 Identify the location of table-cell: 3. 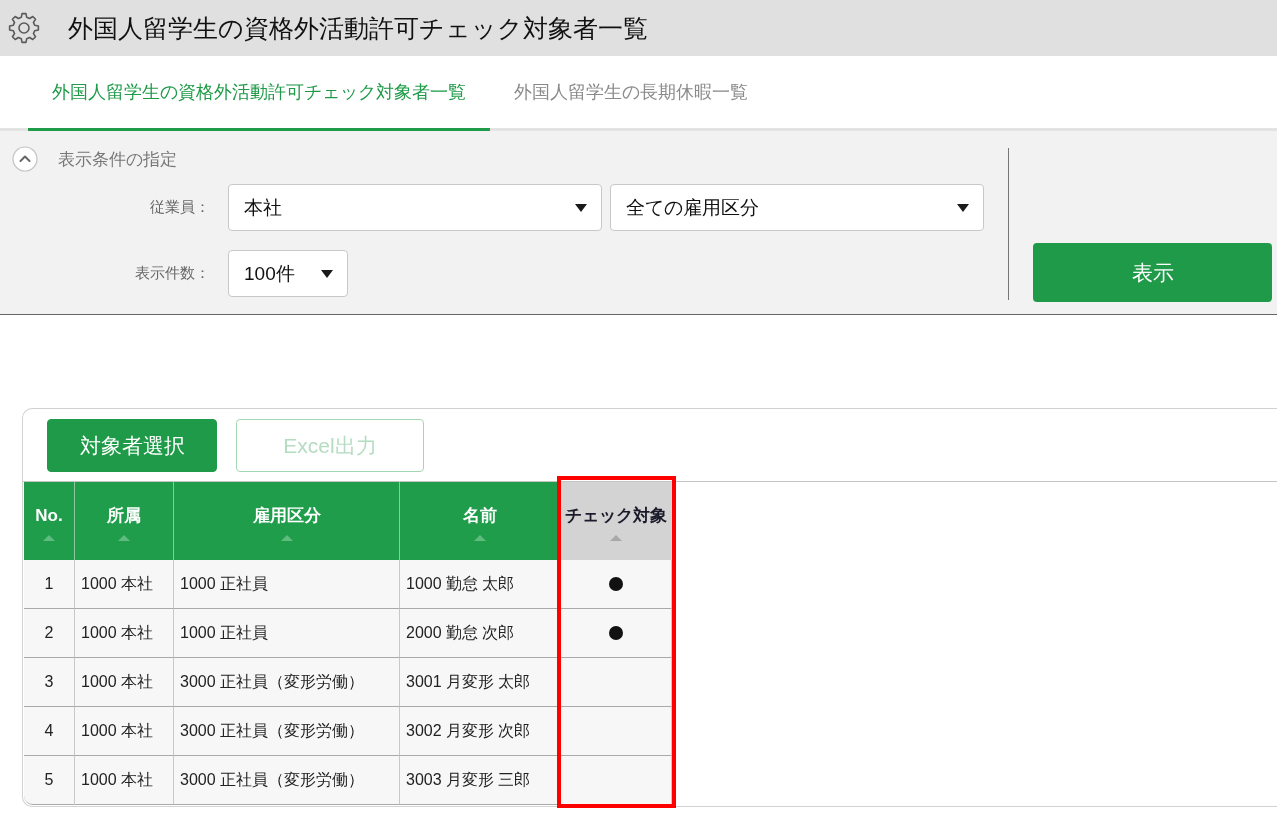
(49, 682).